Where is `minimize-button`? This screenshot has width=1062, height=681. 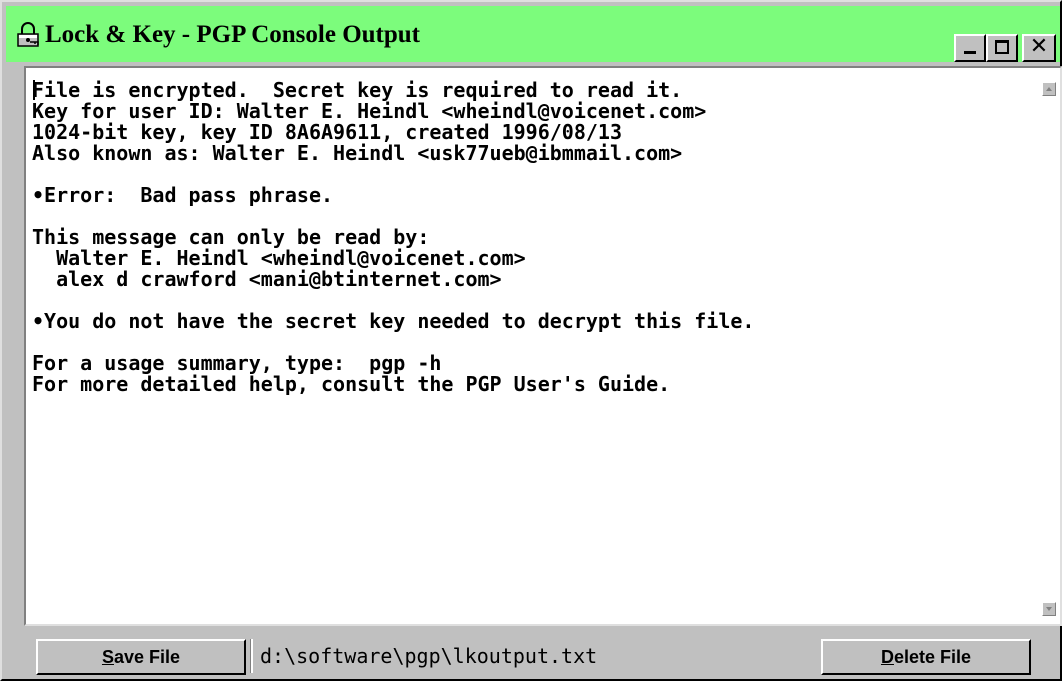
minimize-button is located at coordinates (970, 48).